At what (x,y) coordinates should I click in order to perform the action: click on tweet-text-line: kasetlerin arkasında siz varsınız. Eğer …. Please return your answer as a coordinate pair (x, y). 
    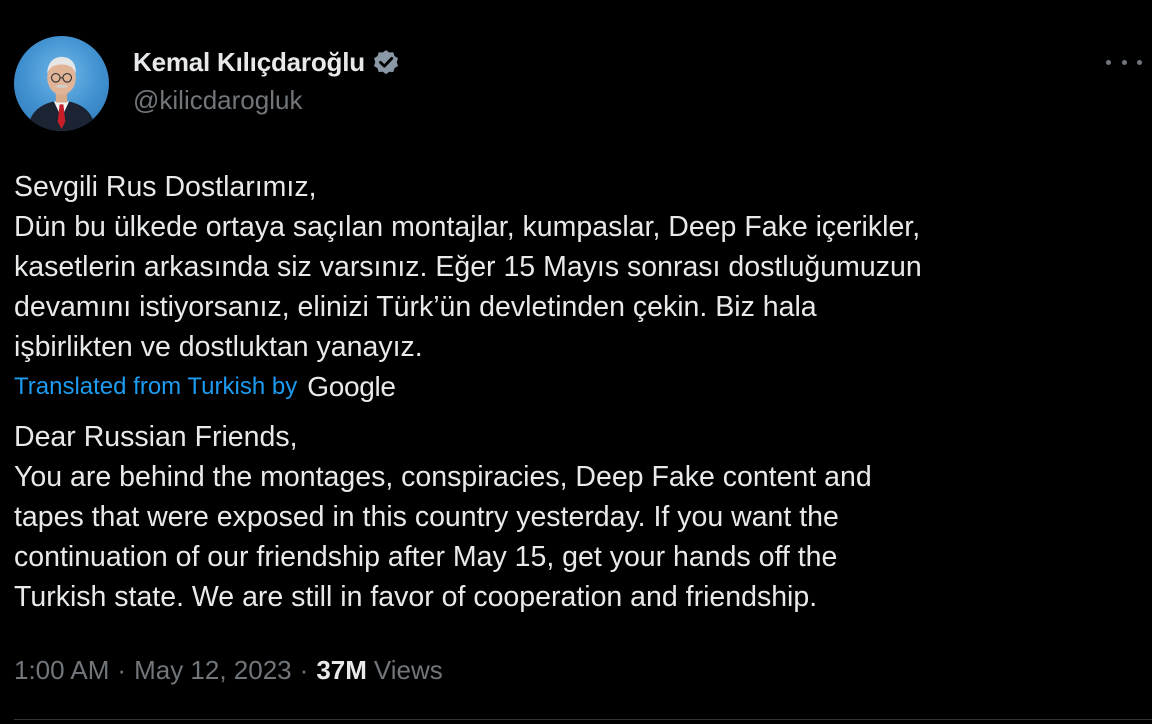
    Looking at the image, I should click on (468, 267).